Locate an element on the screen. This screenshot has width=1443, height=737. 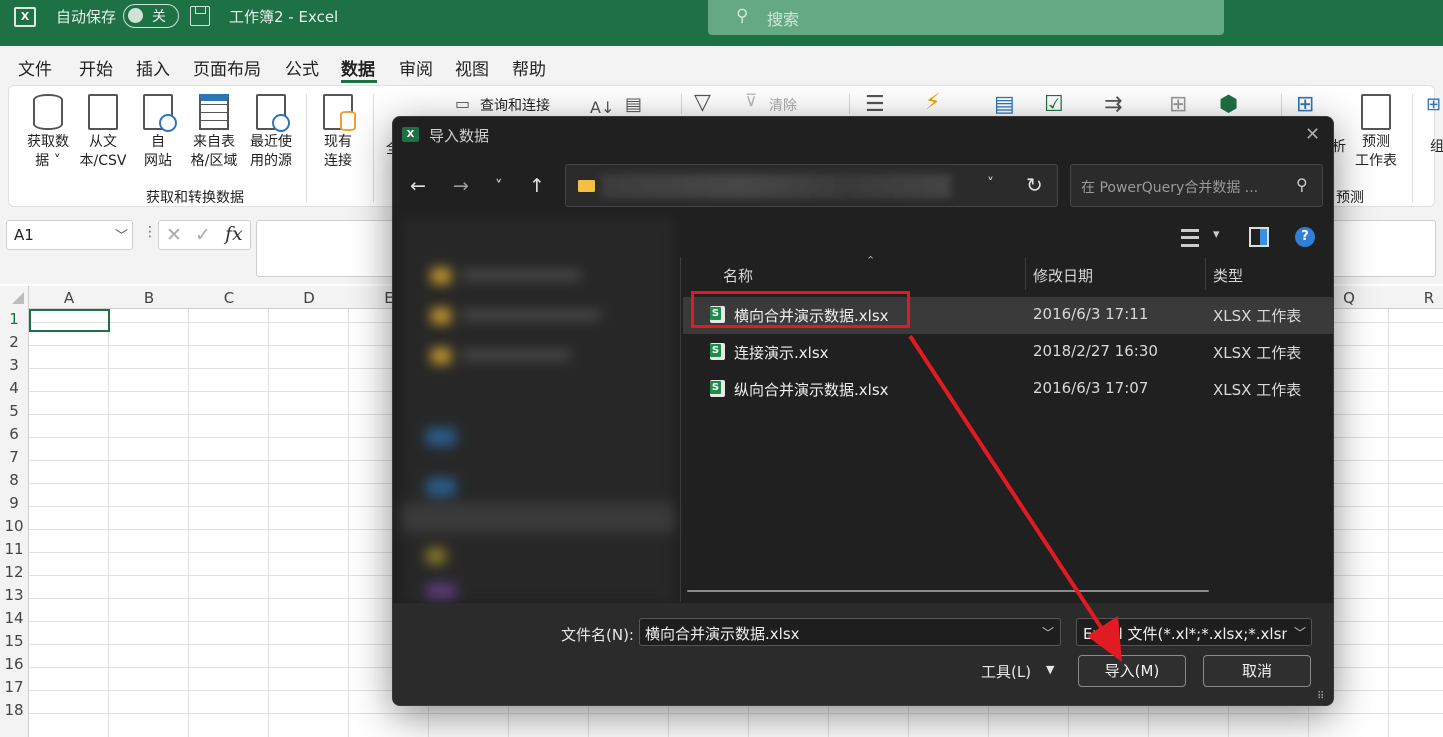
tab-home: 开始 is located at coordinates (96, 67).